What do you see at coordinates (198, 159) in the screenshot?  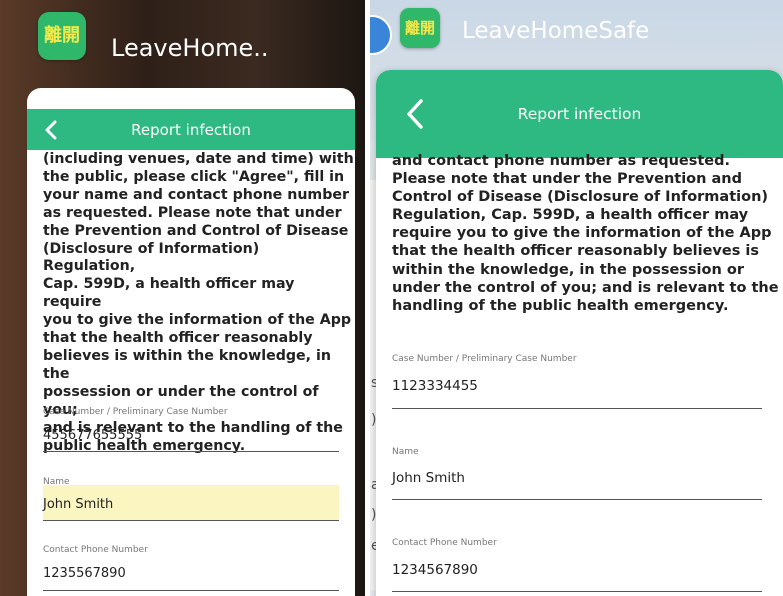 I see `text-line: (including venues, date and time) with` at bounding box center [198, 159].